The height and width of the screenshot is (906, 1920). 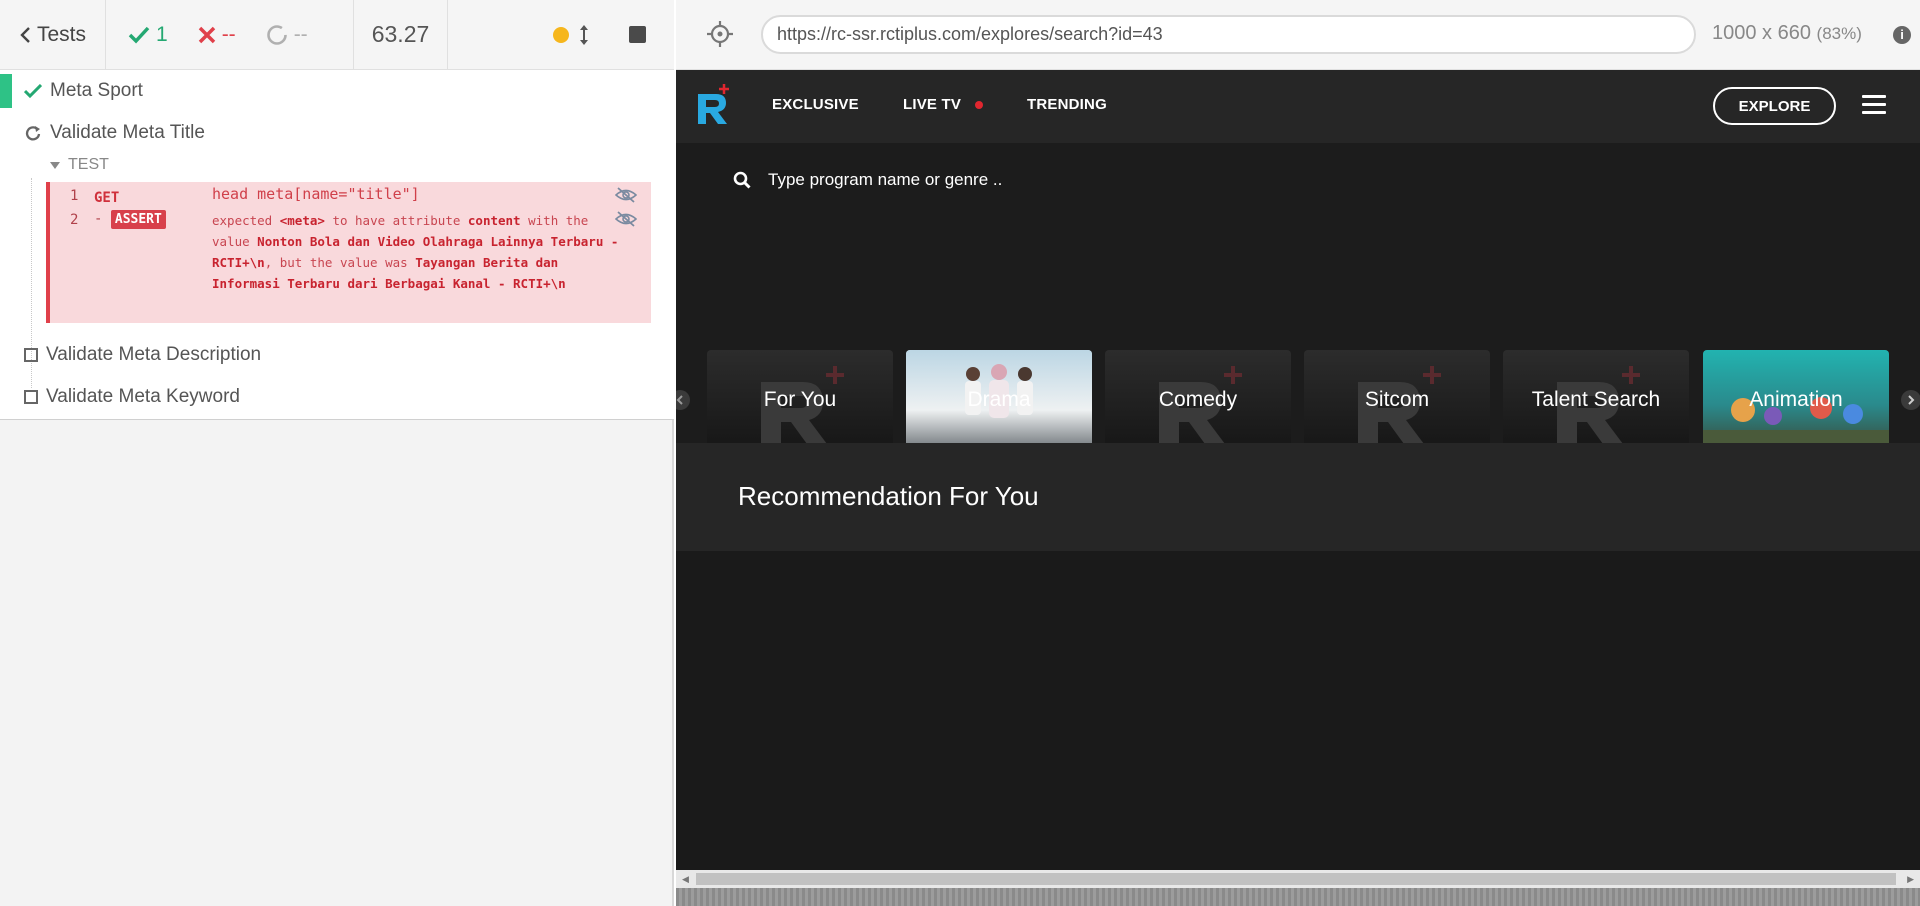 I want to click on nav-live-tv: LIVE TV, so click(x=943, y=104).